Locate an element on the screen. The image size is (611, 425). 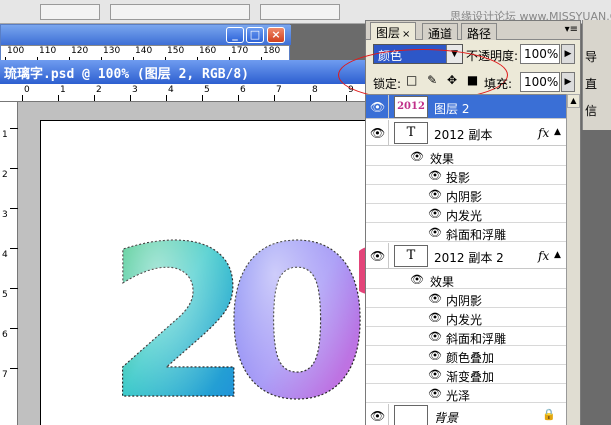
tab-paths: 路径 is located at coordinates (479, 32).